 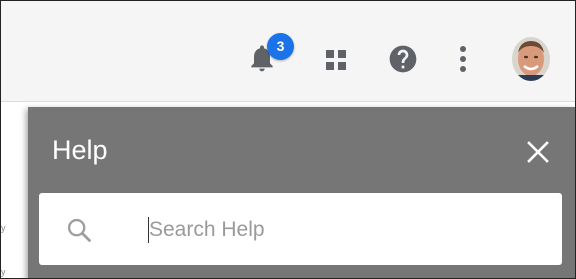 I want to click on close-icon, so click(x=538, y=152).